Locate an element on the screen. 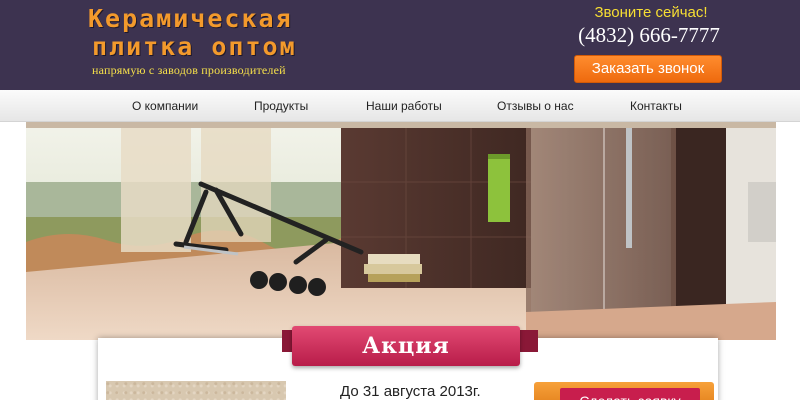 The image size is (800, 400). nav-item-contacts: Контакты is located at coordinates (656, 106).